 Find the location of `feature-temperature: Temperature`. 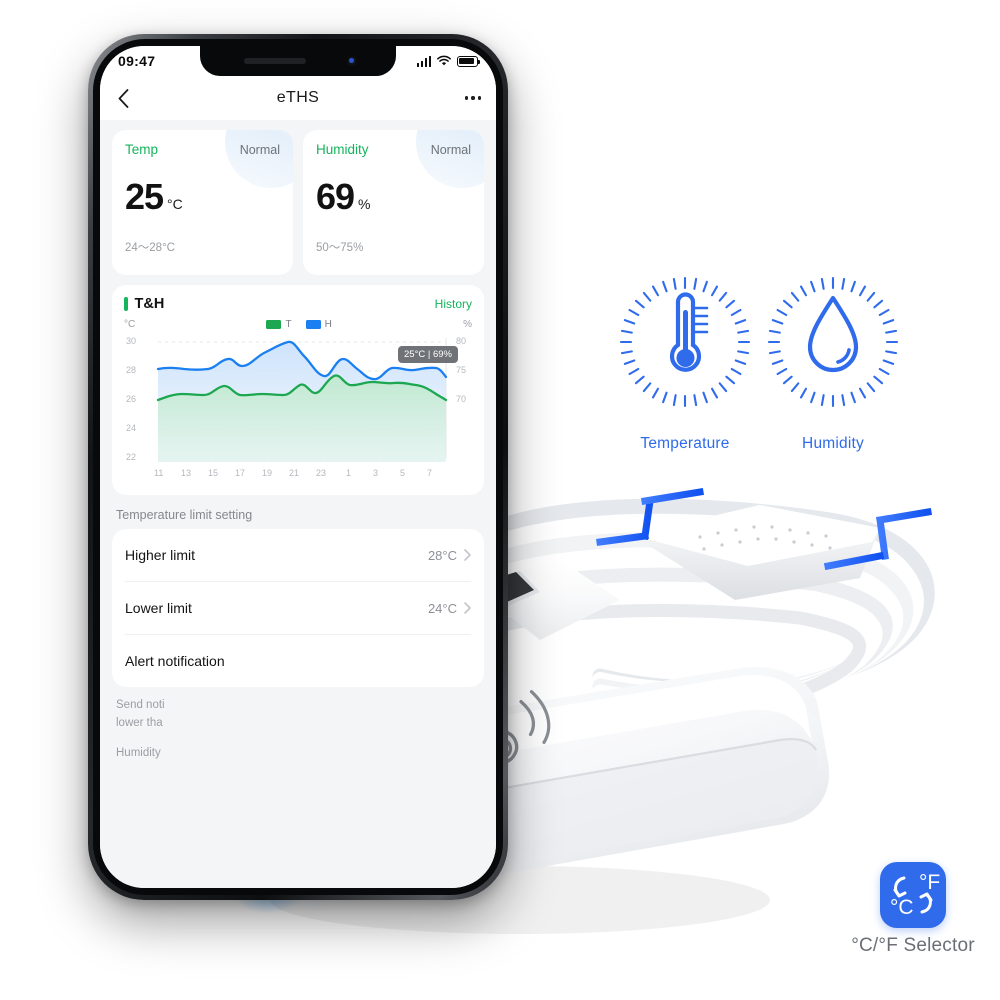

feature-temperature: Temperature is located at coordinates (685, 362).